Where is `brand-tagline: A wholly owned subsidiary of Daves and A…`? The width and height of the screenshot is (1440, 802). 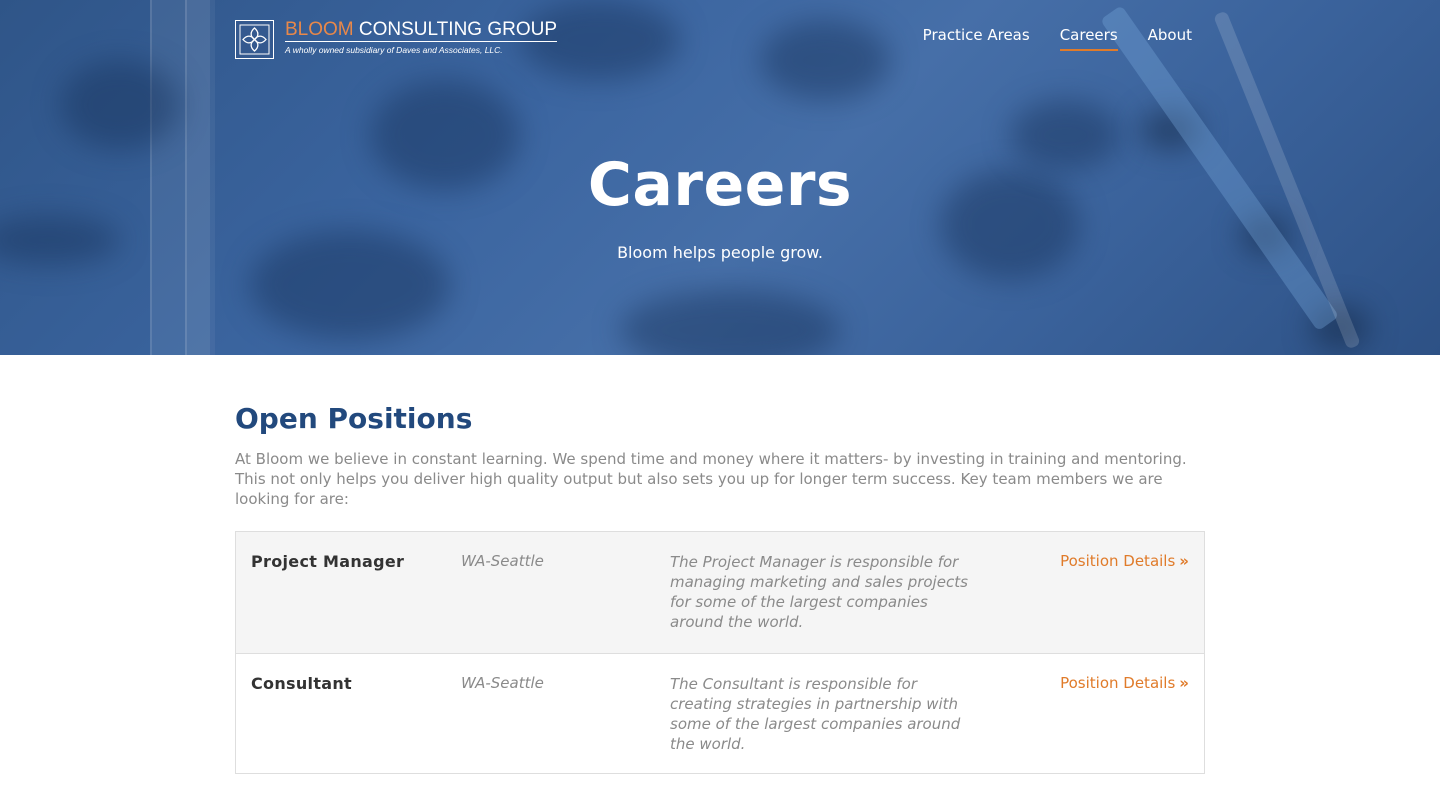
brand-tagline: A wholly owned subsidiary of Daves and A… is located at coordinates (394, 50).